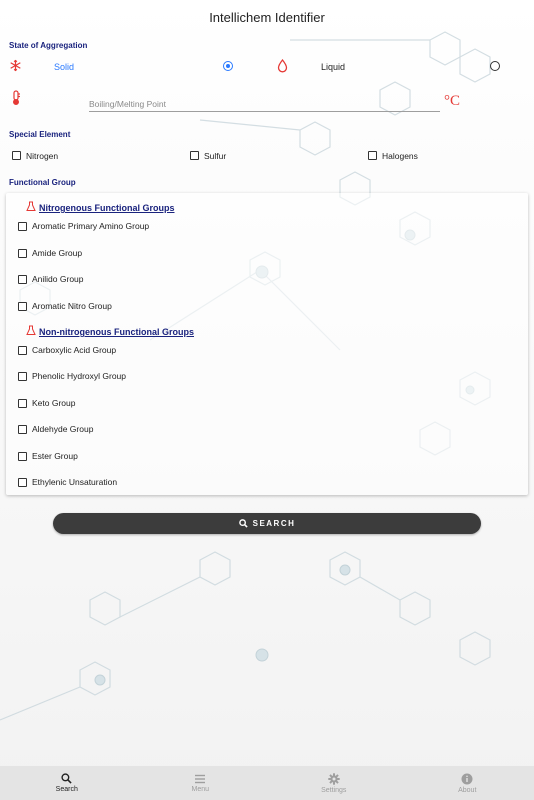  Describe the element at coordinates (116, 332) in the screenshot. I see `non-nitrogenous-groups-title: Non-nitrogenous Functional Groups` at that location.